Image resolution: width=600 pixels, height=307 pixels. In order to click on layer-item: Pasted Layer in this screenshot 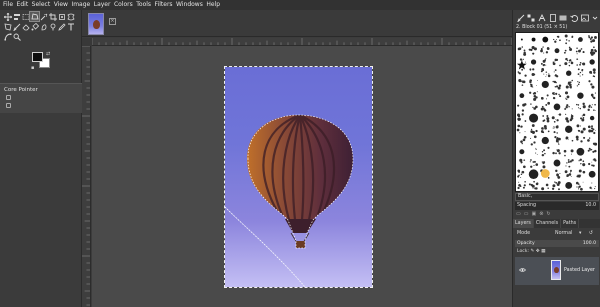, I will do `click(557, 271)`.